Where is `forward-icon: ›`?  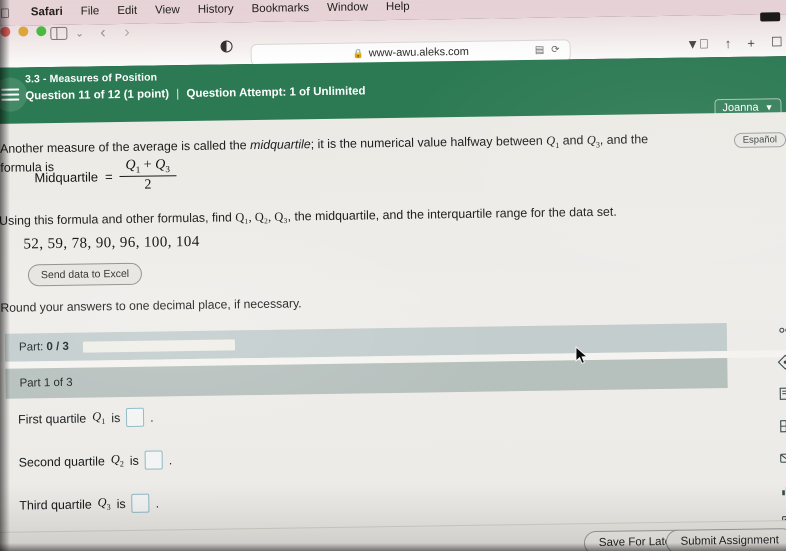 forward-icon: › is located at coordinates (127, 33).